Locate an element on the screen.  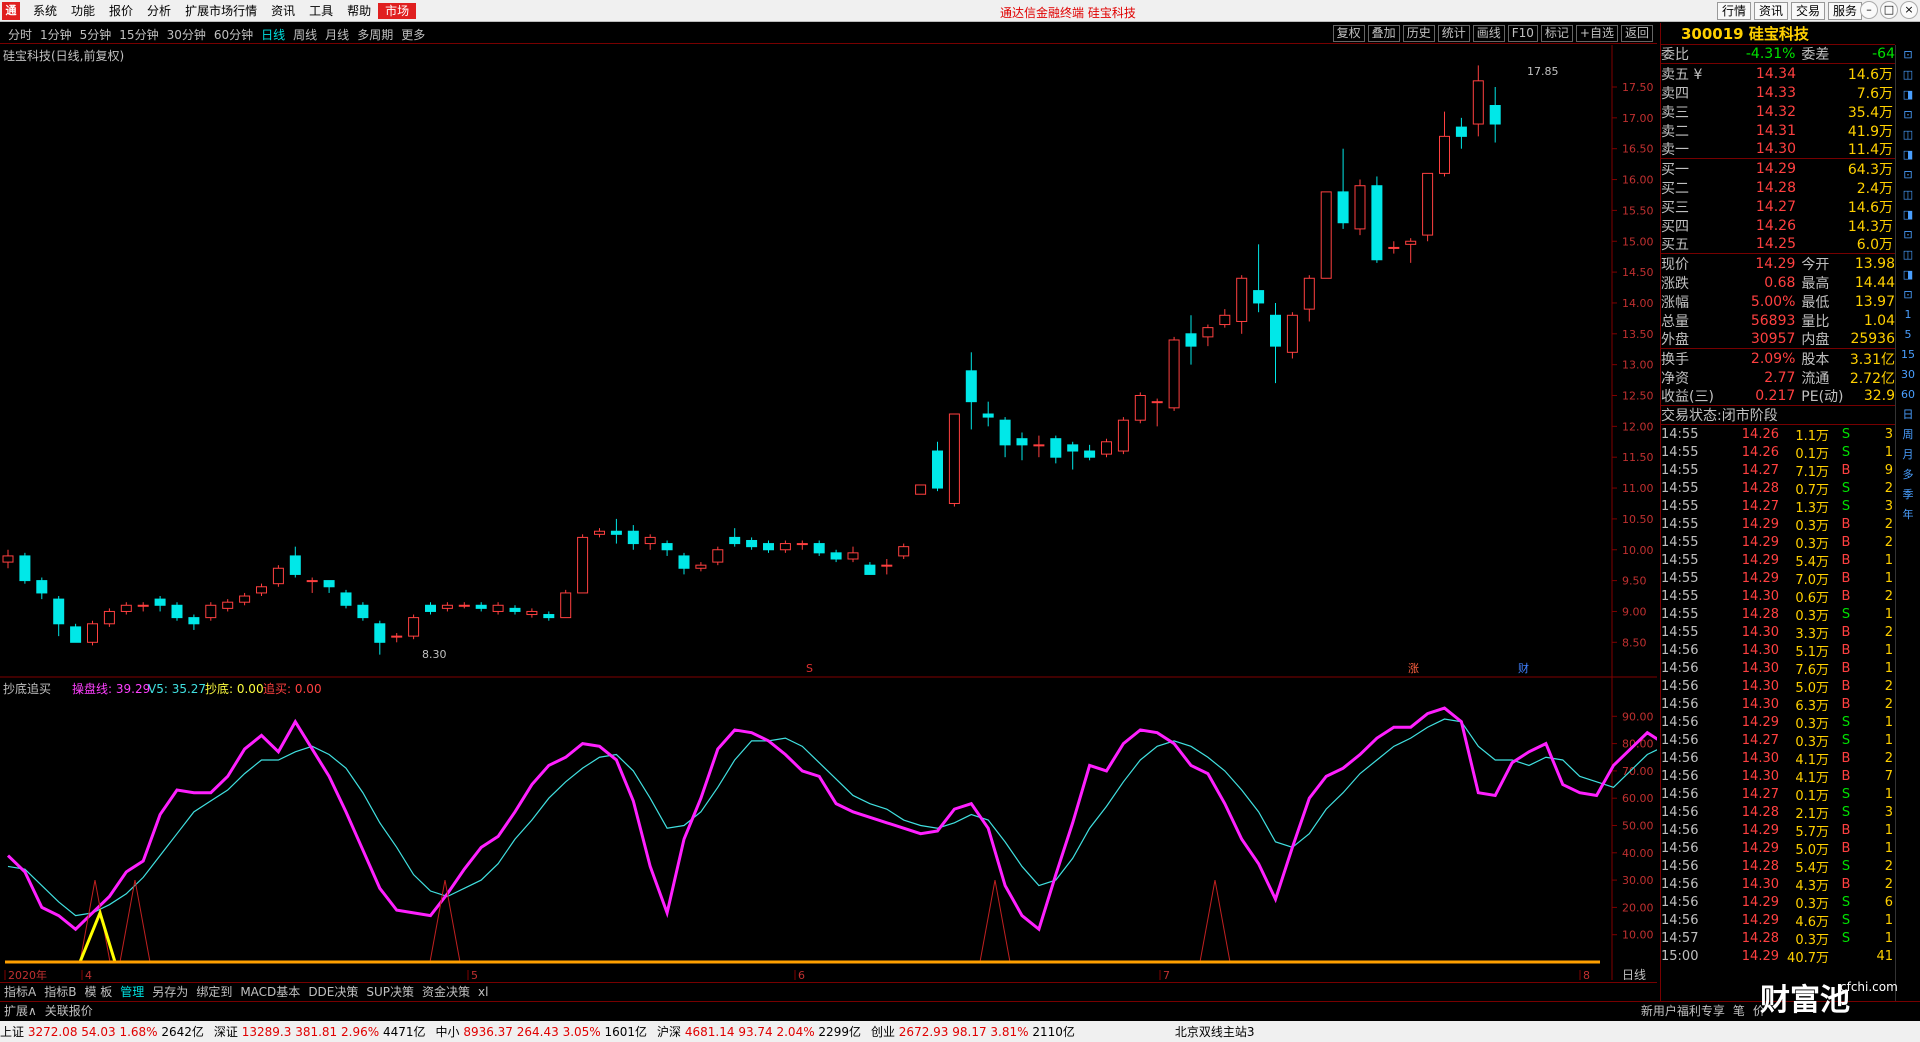
index-4: 创业 2672.93 98.17 3.81% 2110亿 is located at coordinates (973, 1031).